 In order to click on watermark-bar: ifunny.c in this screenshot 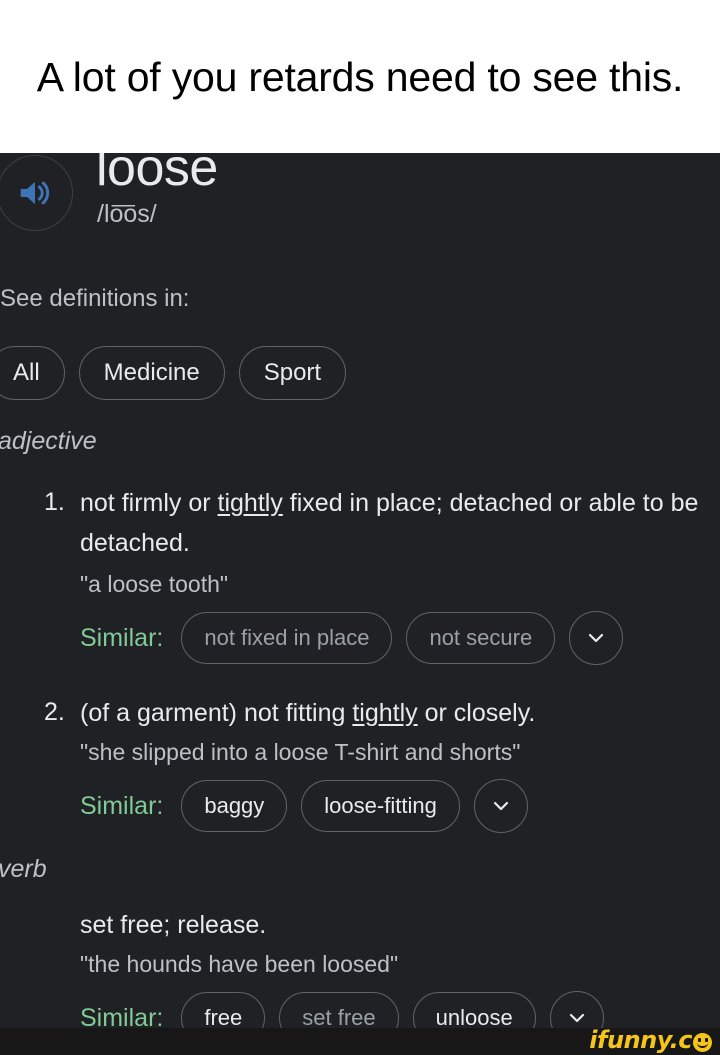, I will do `click(360, 1040)`.